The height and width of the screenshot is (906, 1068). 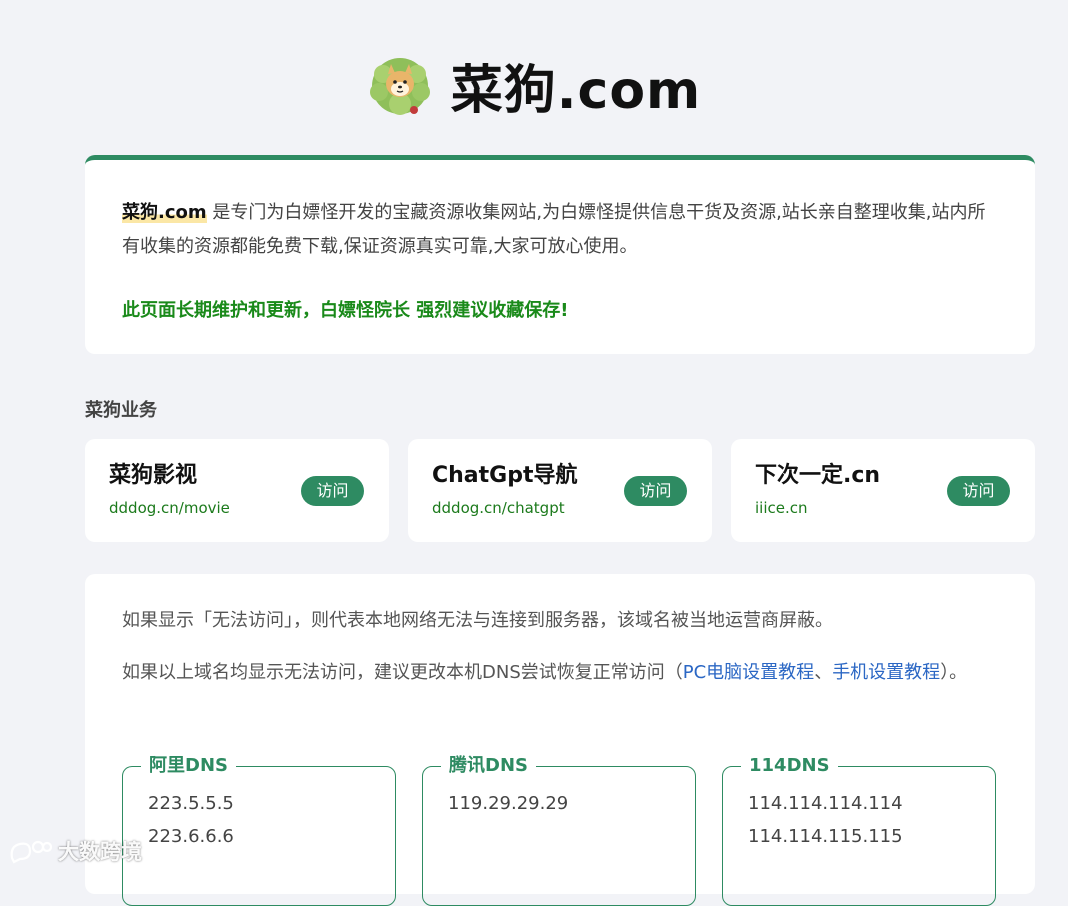 What do you see at coordinates (576, 90) in the screenshot?
I see `site-title: 菜狗.com` at bounding box center [576, 90].